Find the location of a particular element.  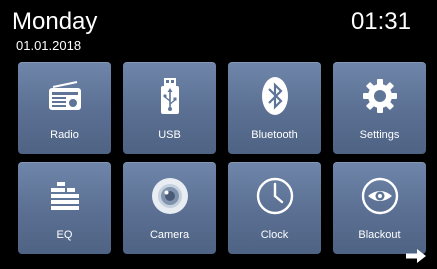

settings-label: Settings is located at coordinates (379, 135).